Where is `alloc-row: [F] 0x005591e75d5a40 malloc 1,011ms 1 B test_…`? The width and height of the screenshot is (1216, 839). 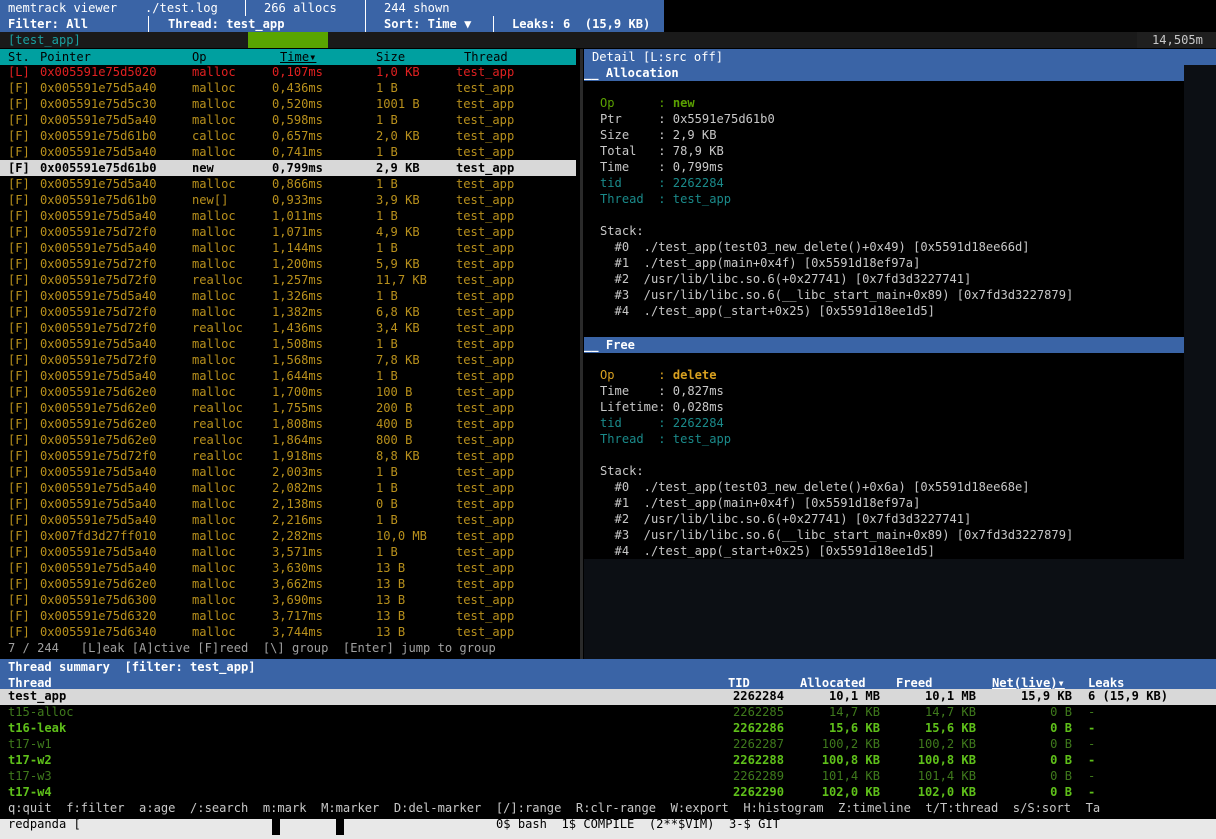 alloc-row: [F] 0x005591e75d5a40 malloc 1,011ms 1 B test_… is located at coordinates (288, 216).